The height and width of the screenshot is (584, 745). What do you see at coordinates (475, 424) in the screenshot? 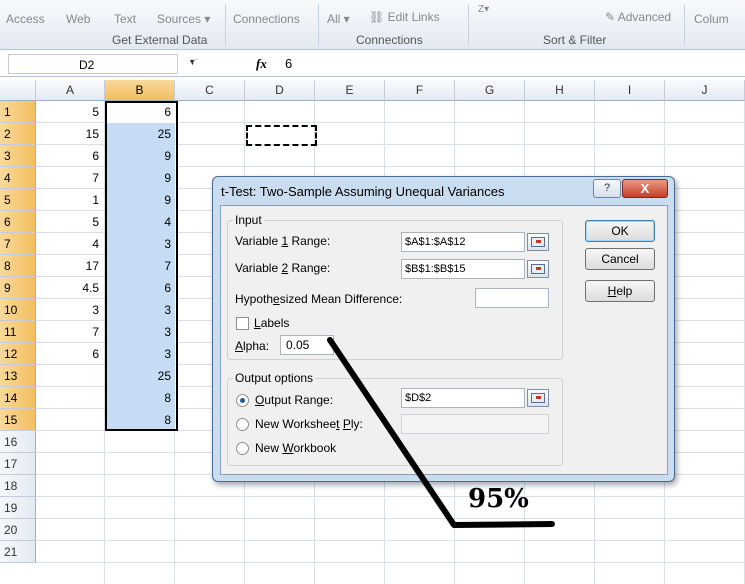
I see `new-worksheet-ply-input` at bounding box center [475, 424].